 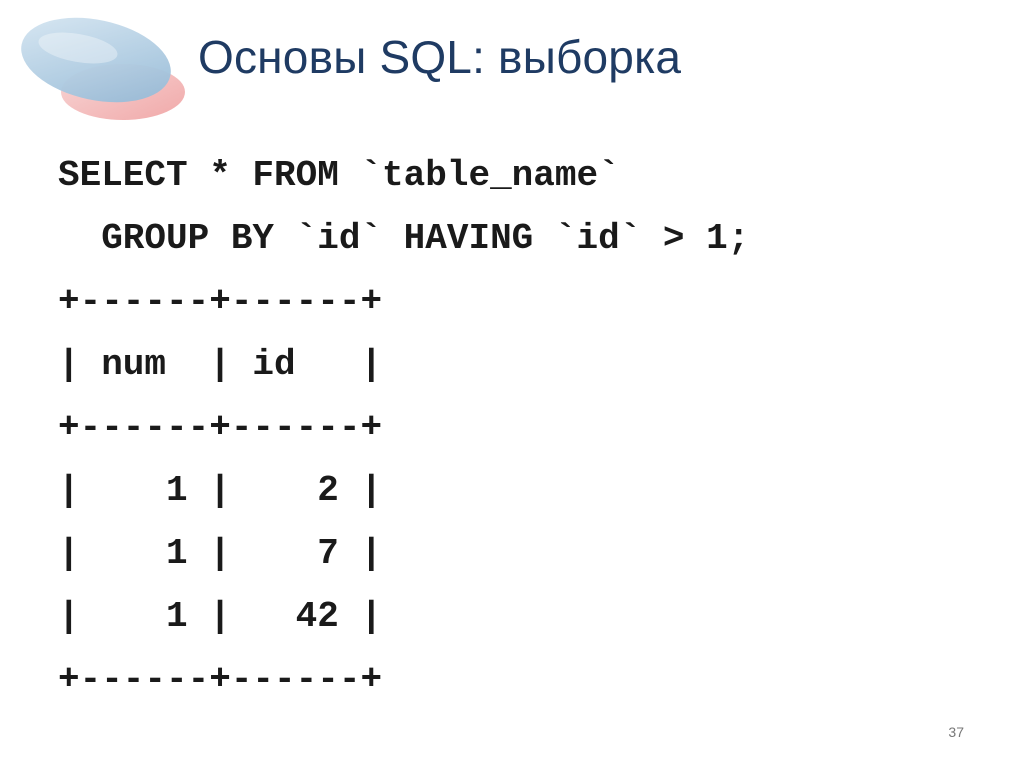 I want to click on result-table-row: | 1 | 7 |, so click(x=220, y=553).